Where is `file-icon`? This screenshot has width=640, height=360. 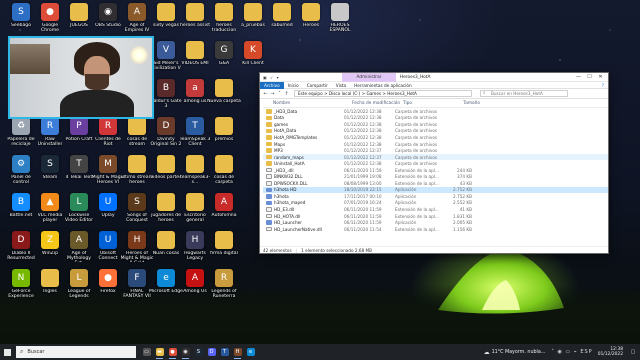
file-icon is located at coordinates (269, 170).